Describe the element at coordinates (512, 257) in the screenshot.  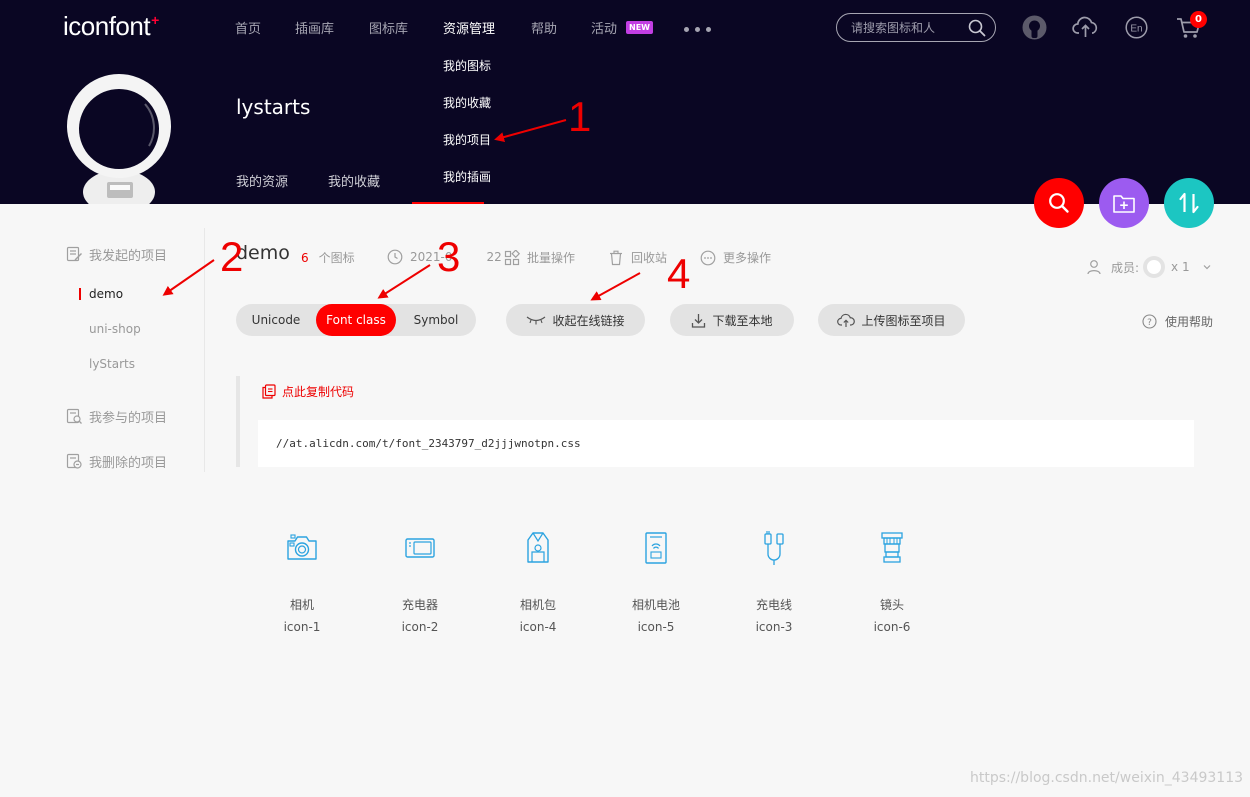
I see `batch-icon` at that location.